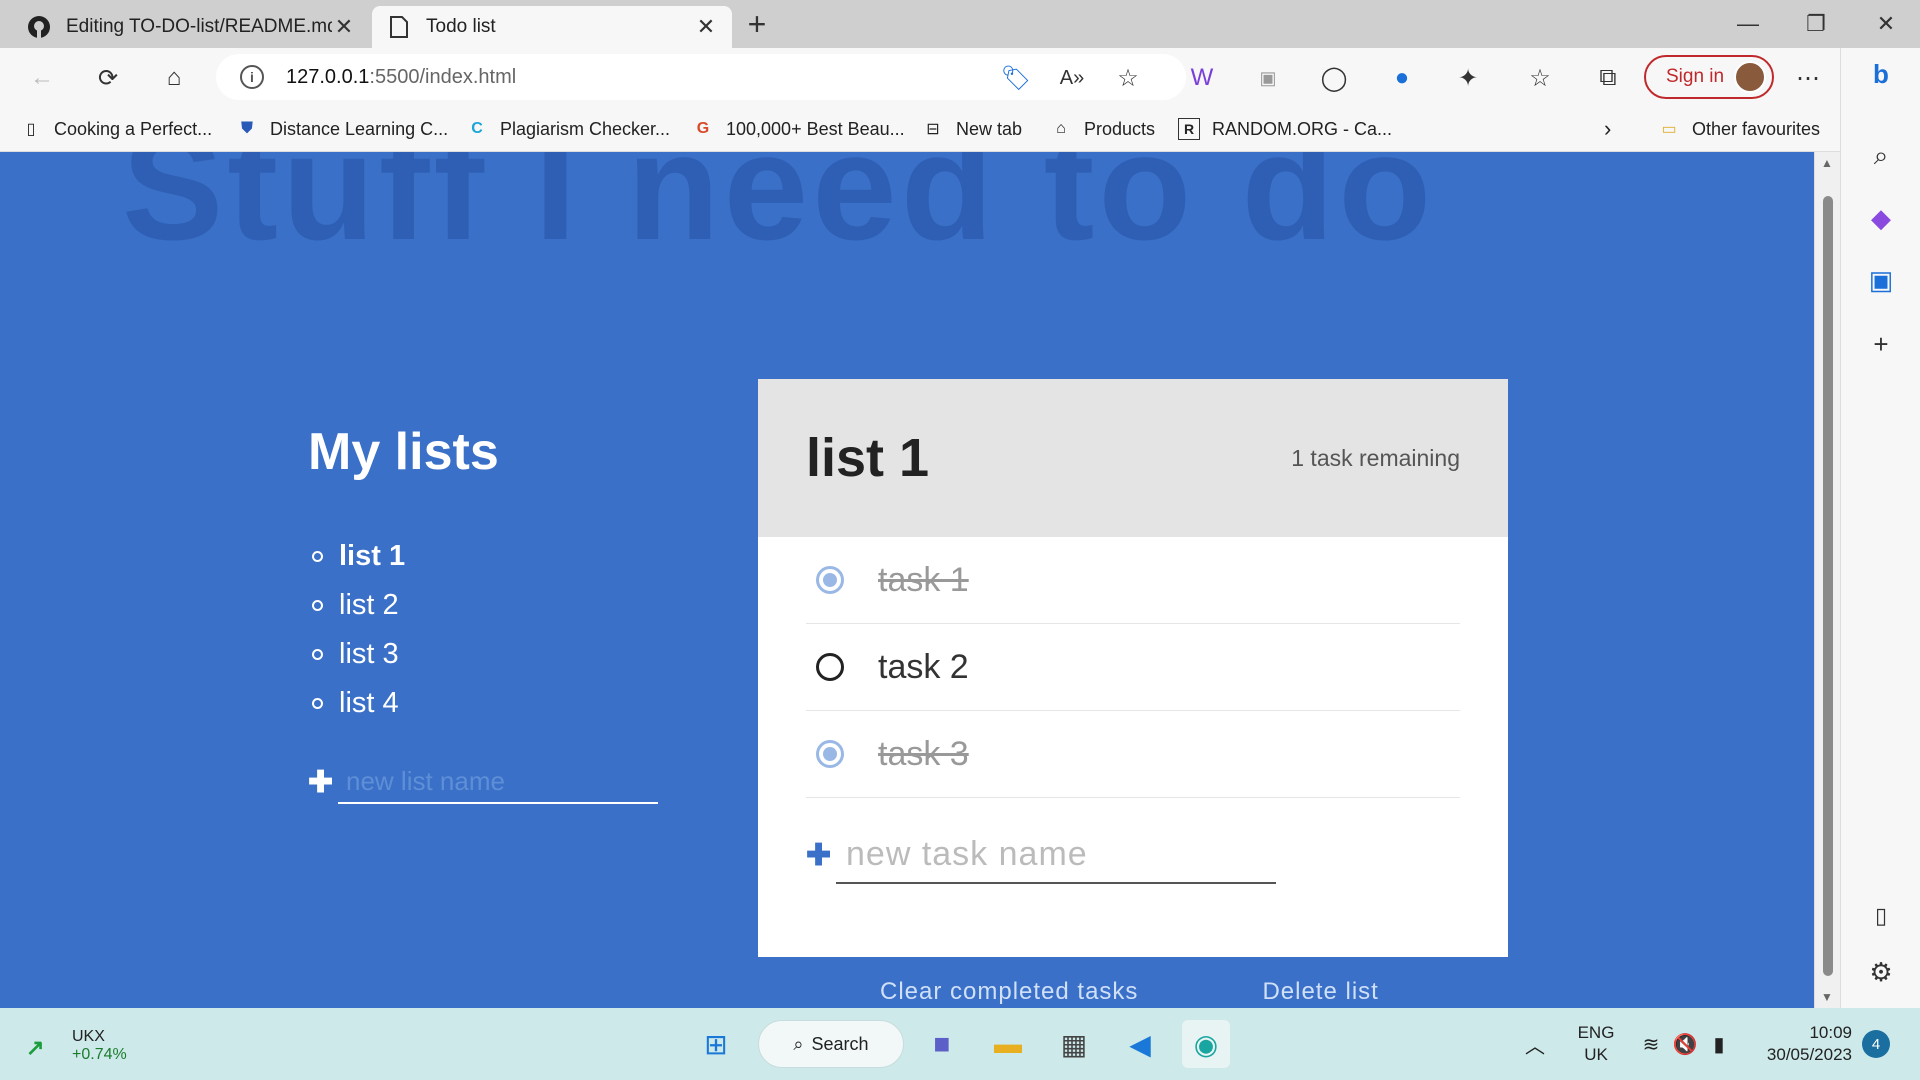  I want to click on new-list-input, so click(498, 782).